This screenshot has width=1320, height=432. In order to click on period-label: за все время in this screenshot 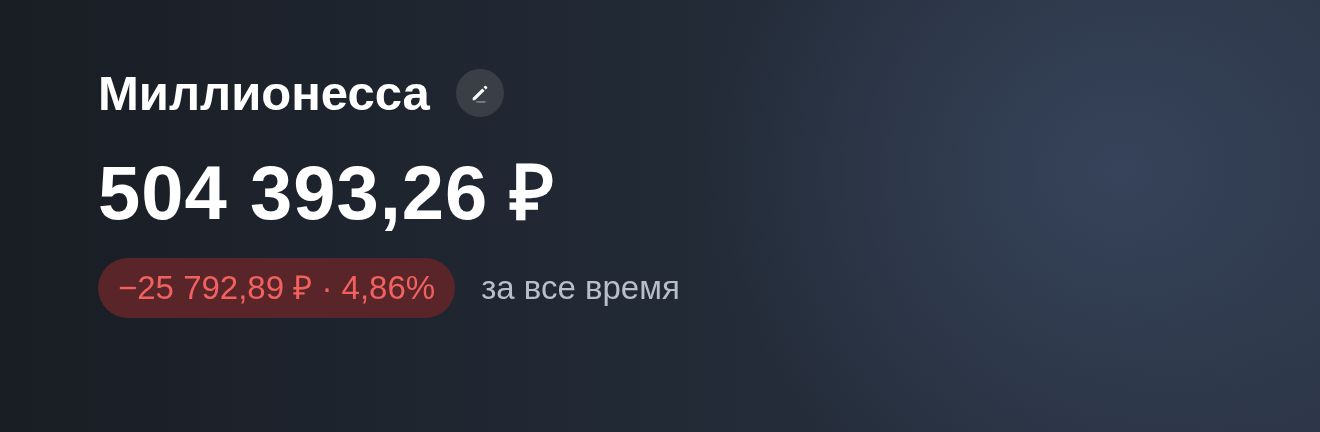, I will do `click(580, 288)`.